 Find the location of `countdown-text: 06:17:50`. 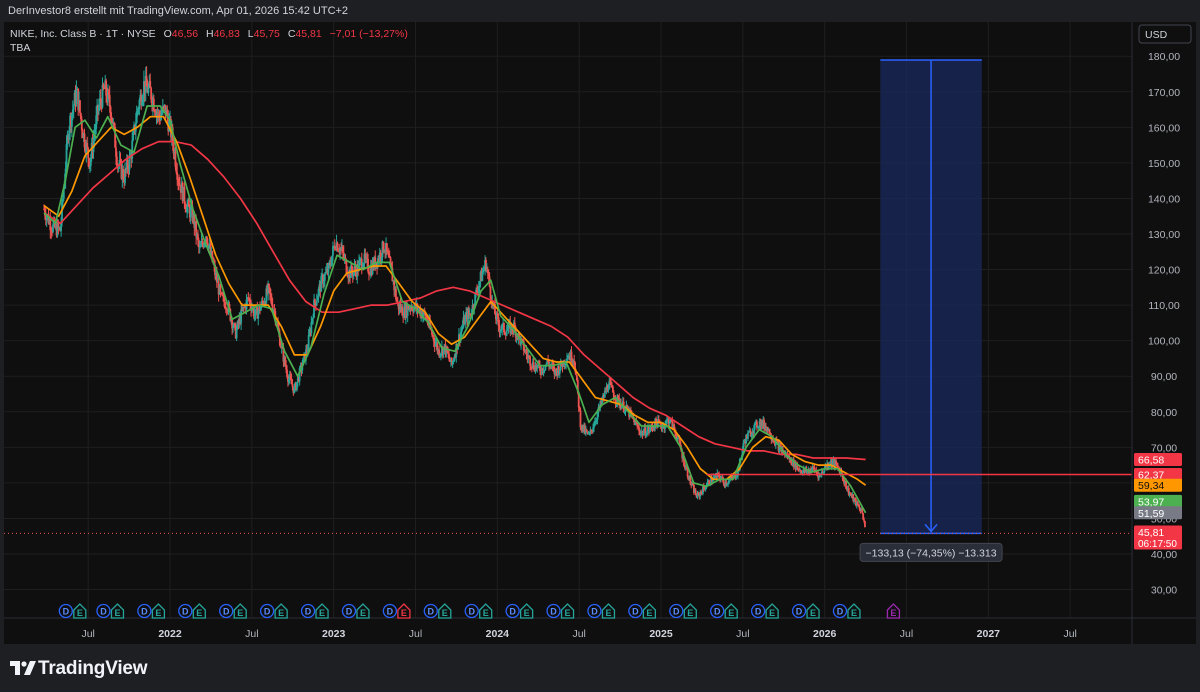

countdown-text: 06:17:50 is located at coordinates (1157, 544).